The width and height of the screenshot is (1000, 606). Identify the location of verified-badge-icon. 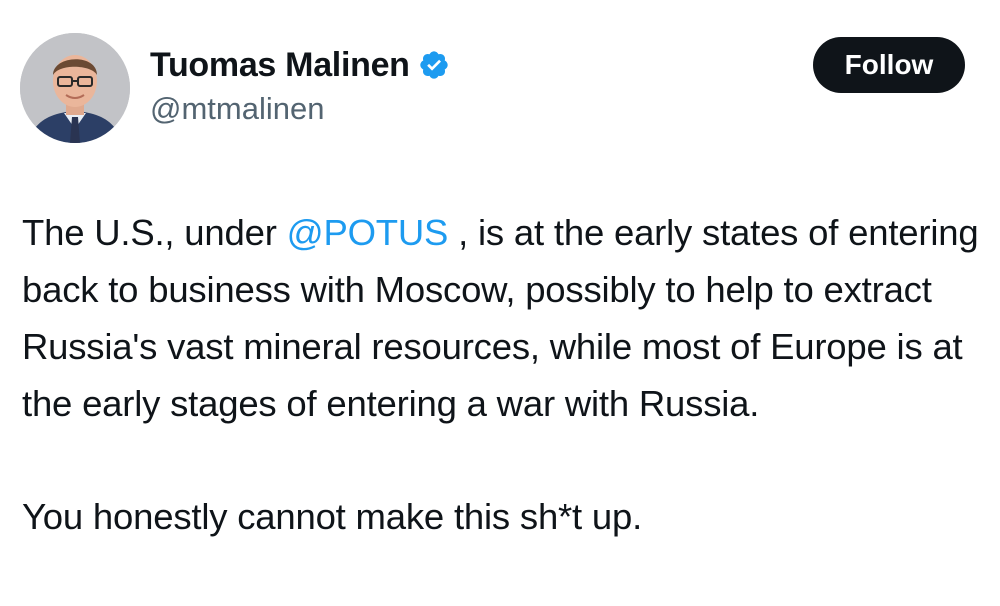
(434, 65).